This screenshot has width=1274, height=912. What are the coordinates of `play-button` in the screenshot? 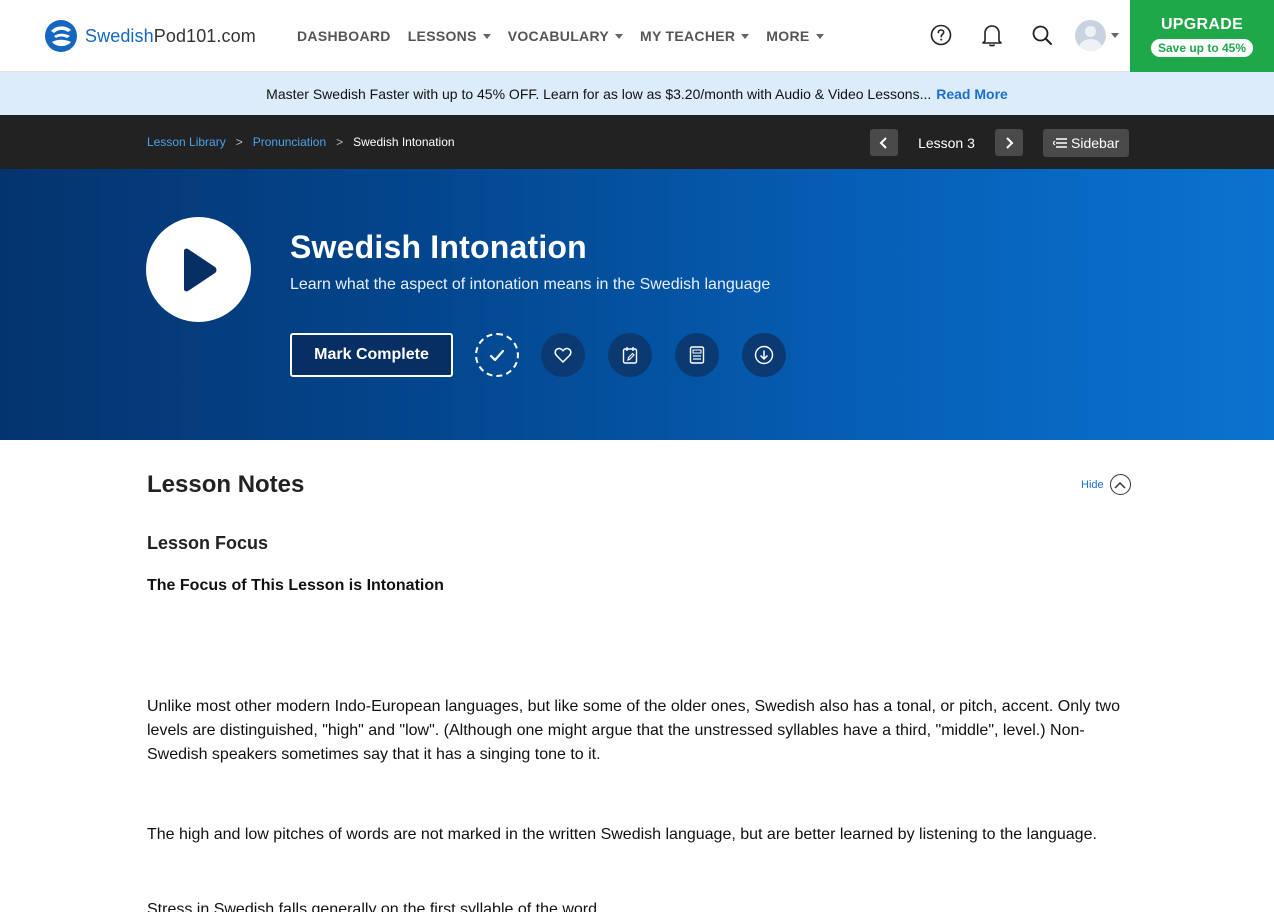 It's located at (198, 269).